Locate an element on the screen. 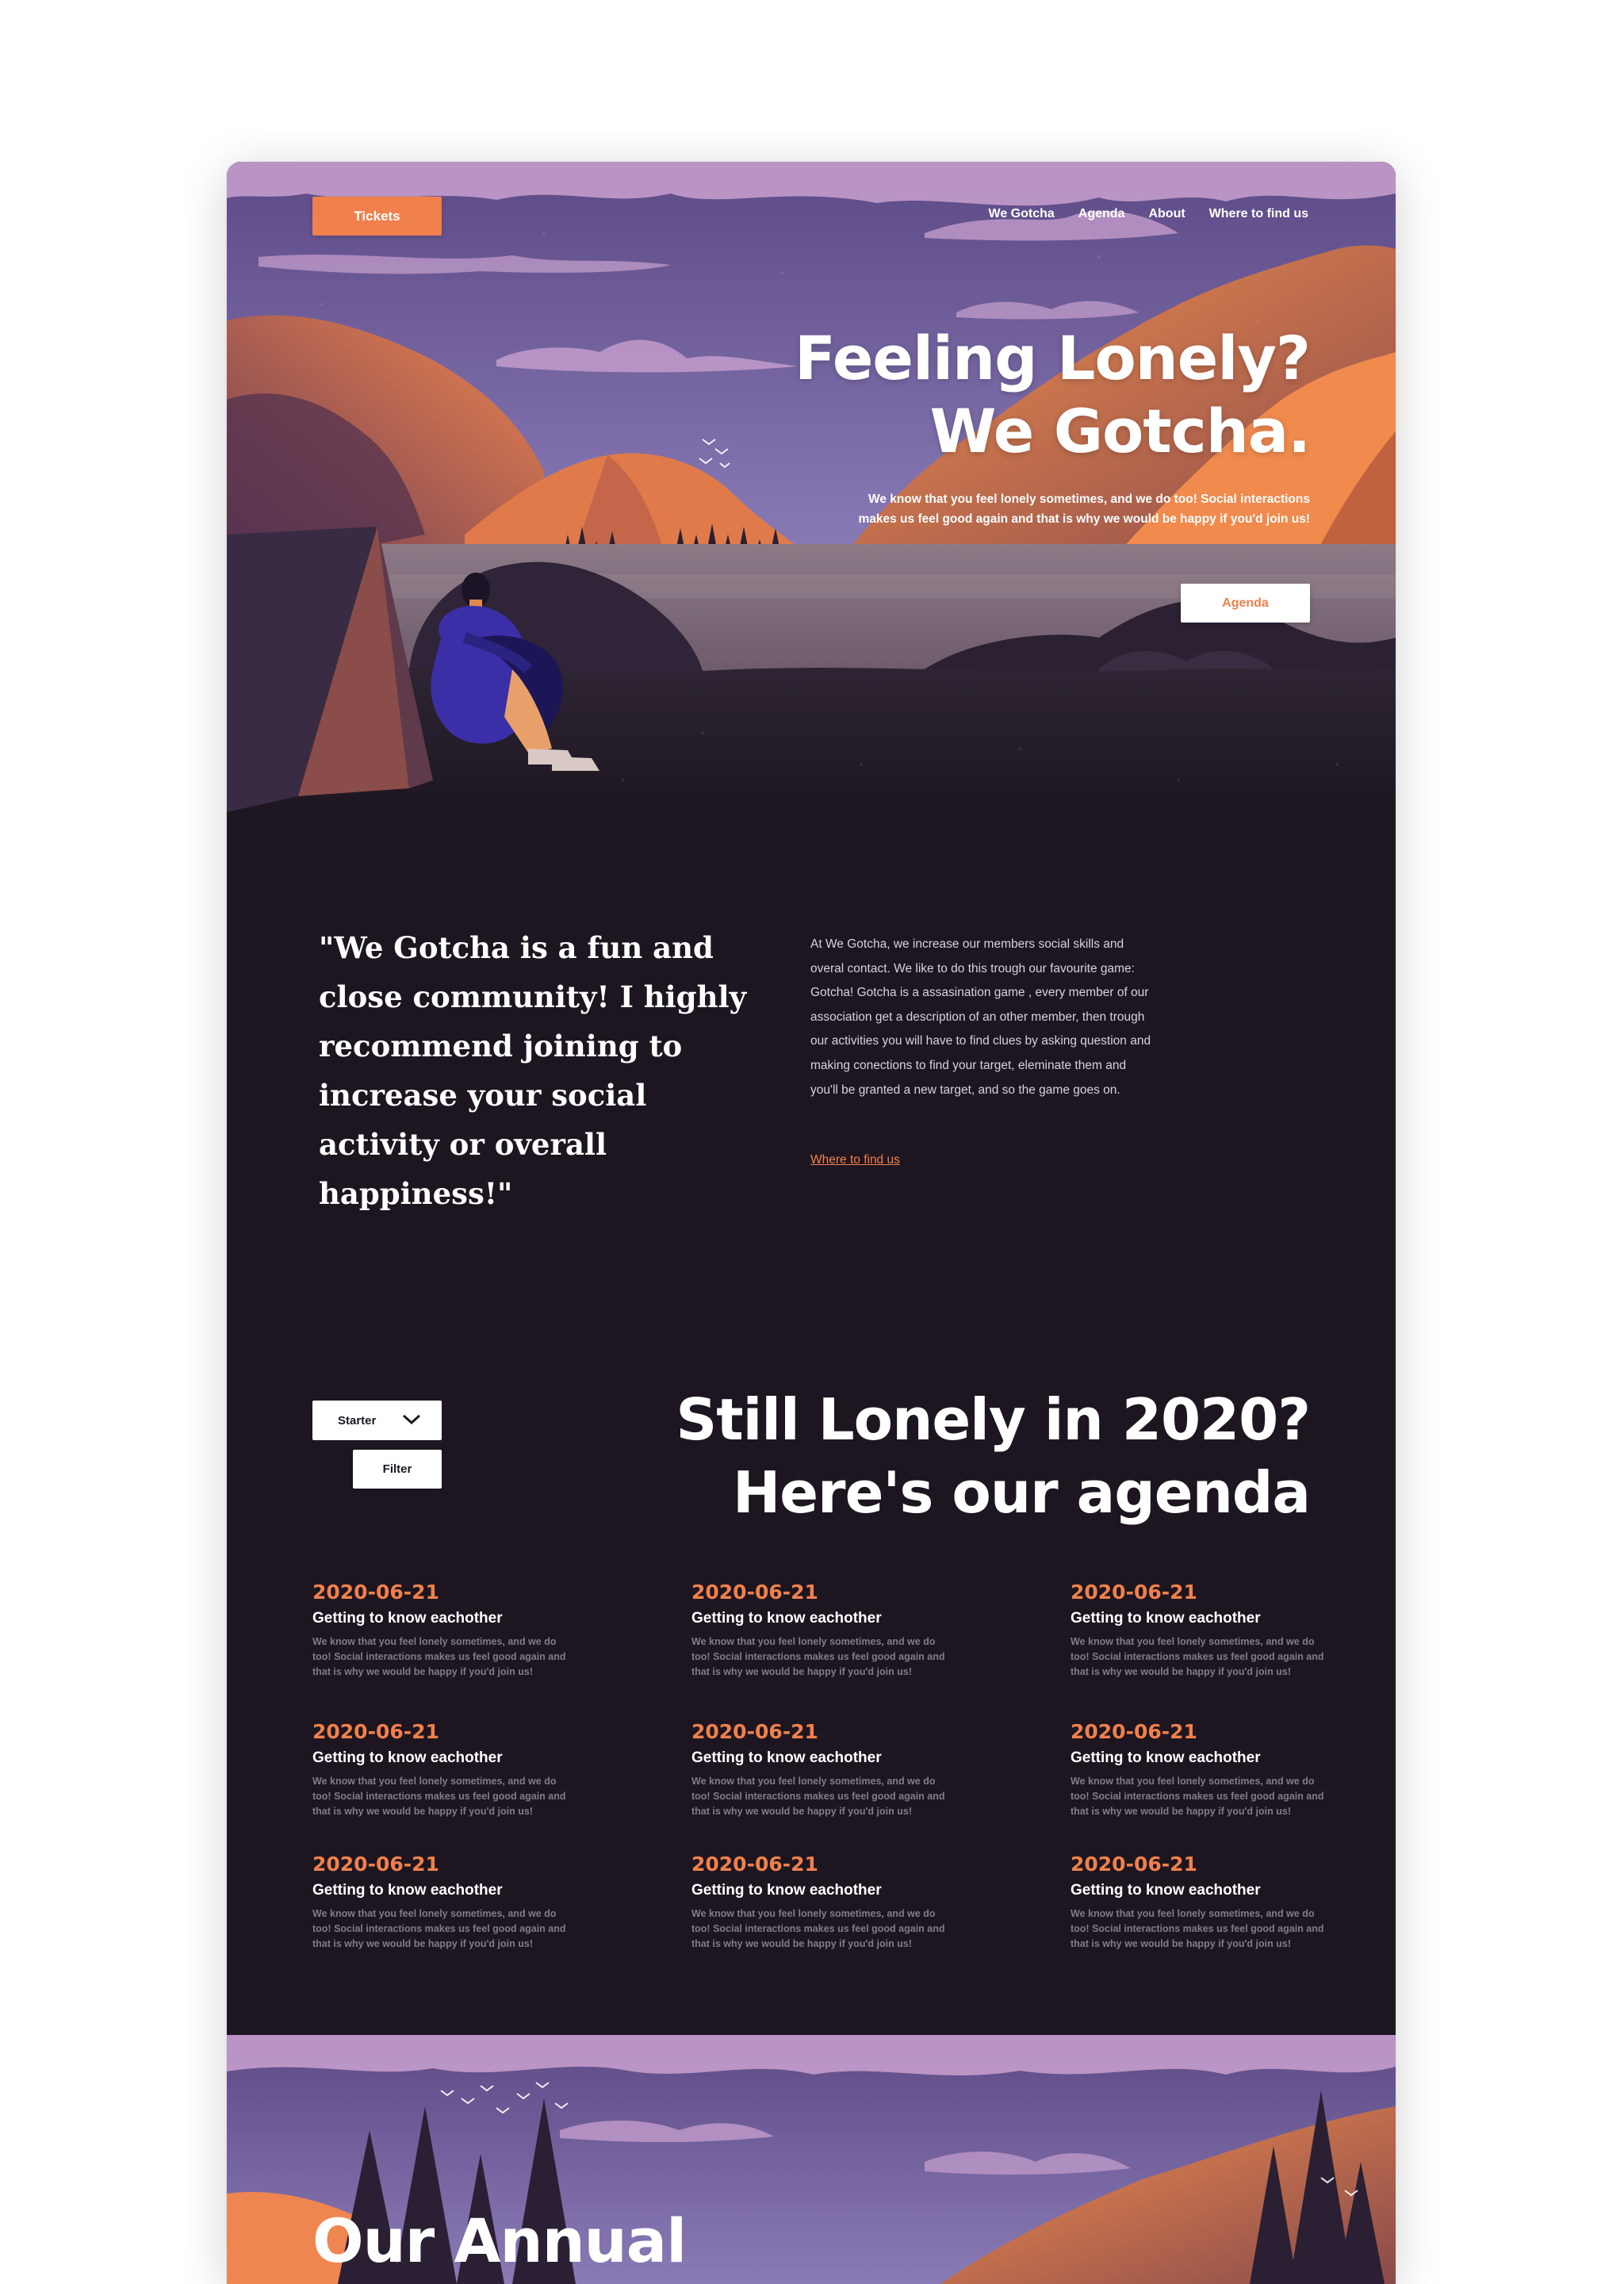  category-select: Starter is located at coordinates (377, 1420).